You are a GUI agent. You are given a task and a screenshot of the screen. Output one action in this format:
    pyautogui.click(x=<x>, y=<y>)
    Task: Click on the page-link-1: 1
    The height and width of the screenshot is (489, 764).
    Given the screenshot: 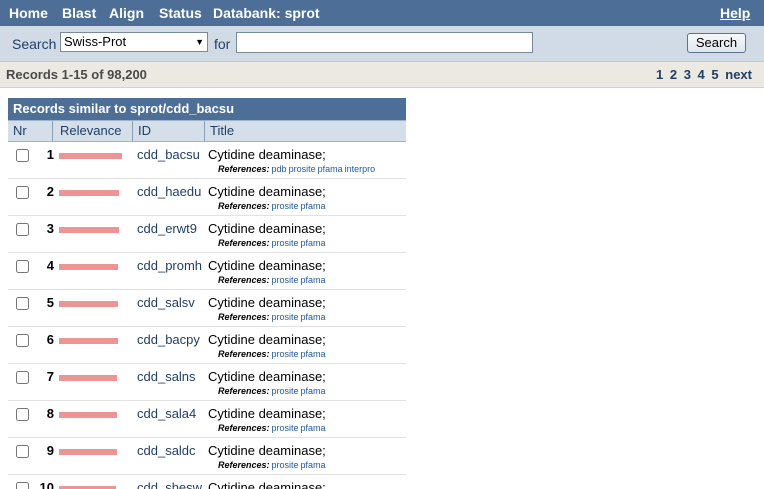 What is the action you would take?
    pyautogui.click(x=659, y=74)
    